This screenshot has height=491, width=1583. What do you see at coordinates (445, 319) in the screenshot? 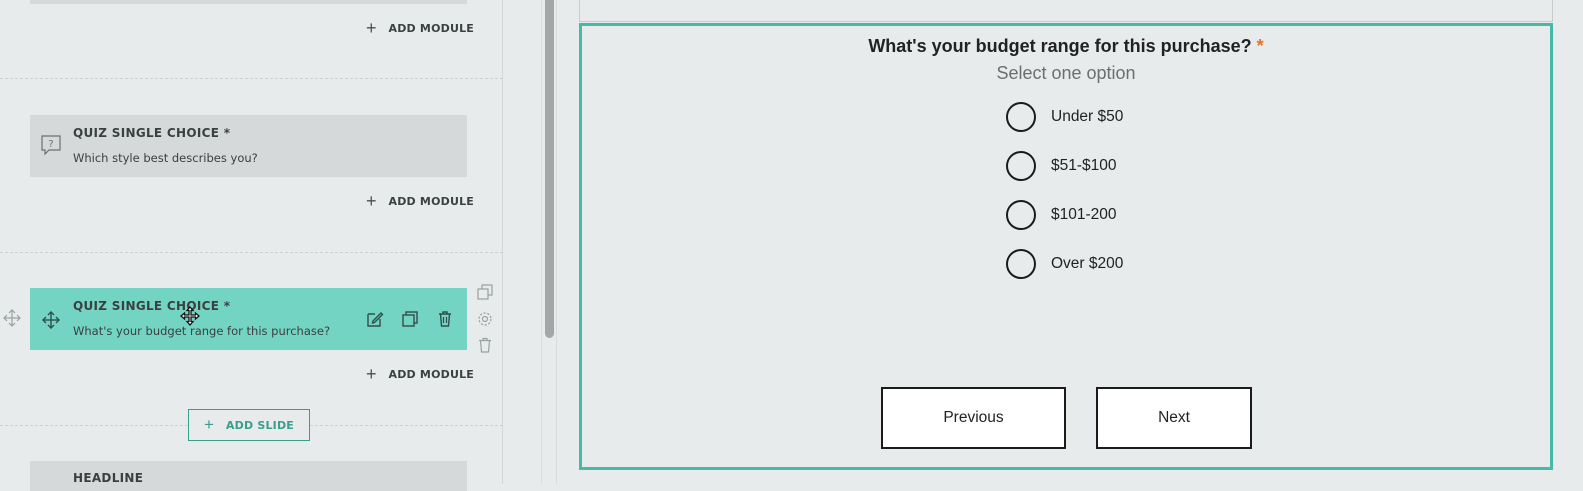
I see `trash-icon` at bounding box center [445, 319].